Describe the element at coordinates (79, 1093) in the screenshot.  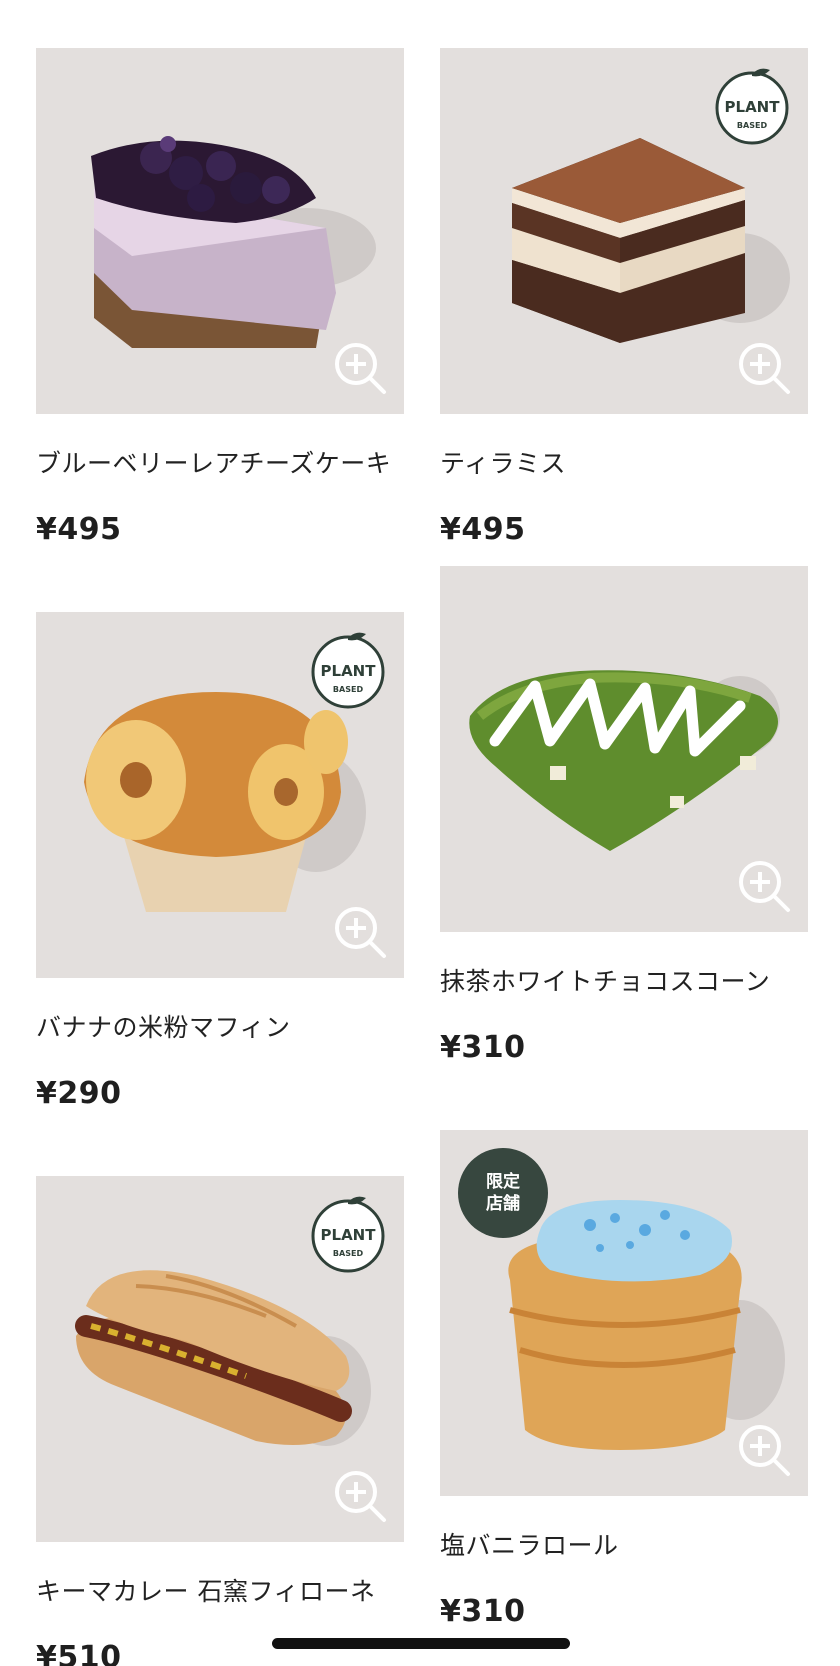
I see `product-price: ¥290` at that location.